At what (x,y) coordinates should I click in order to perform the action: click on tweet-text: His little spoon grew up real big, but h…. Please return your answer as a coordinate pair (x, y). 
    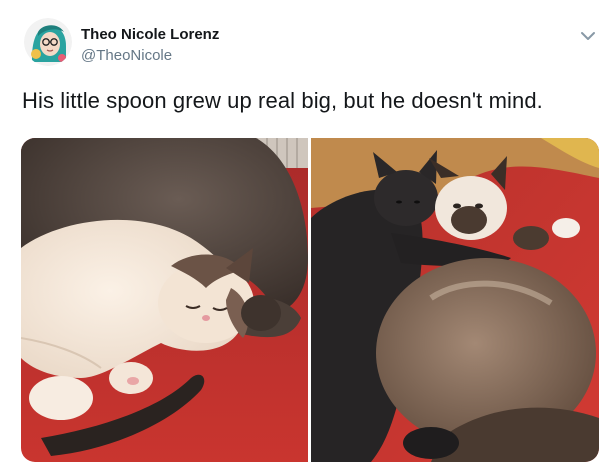
    Looking at the image, I should click on (282, 100).